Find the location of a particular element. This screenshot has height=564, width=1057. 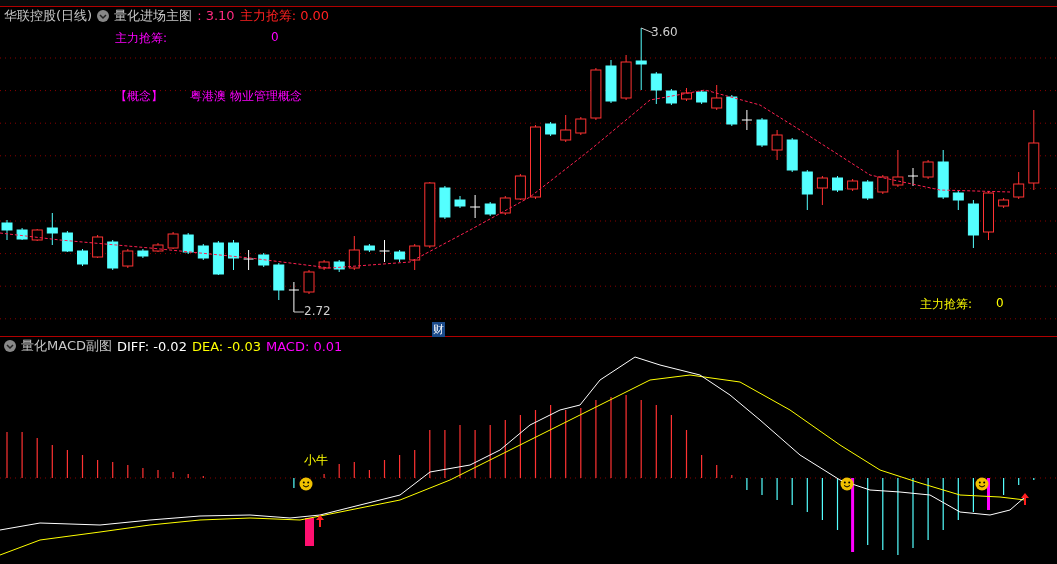

indicator-value: DEA: -0.03 is located at coordinates (226, 346).